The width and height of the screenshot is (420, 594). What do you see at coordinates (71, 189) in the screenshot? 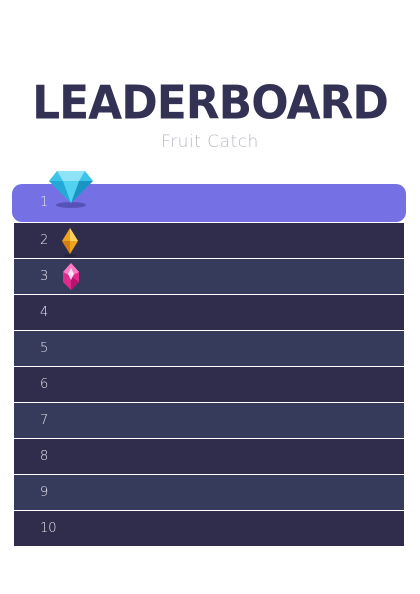
I see `diamond-icon` at bounding box center [71, 189].